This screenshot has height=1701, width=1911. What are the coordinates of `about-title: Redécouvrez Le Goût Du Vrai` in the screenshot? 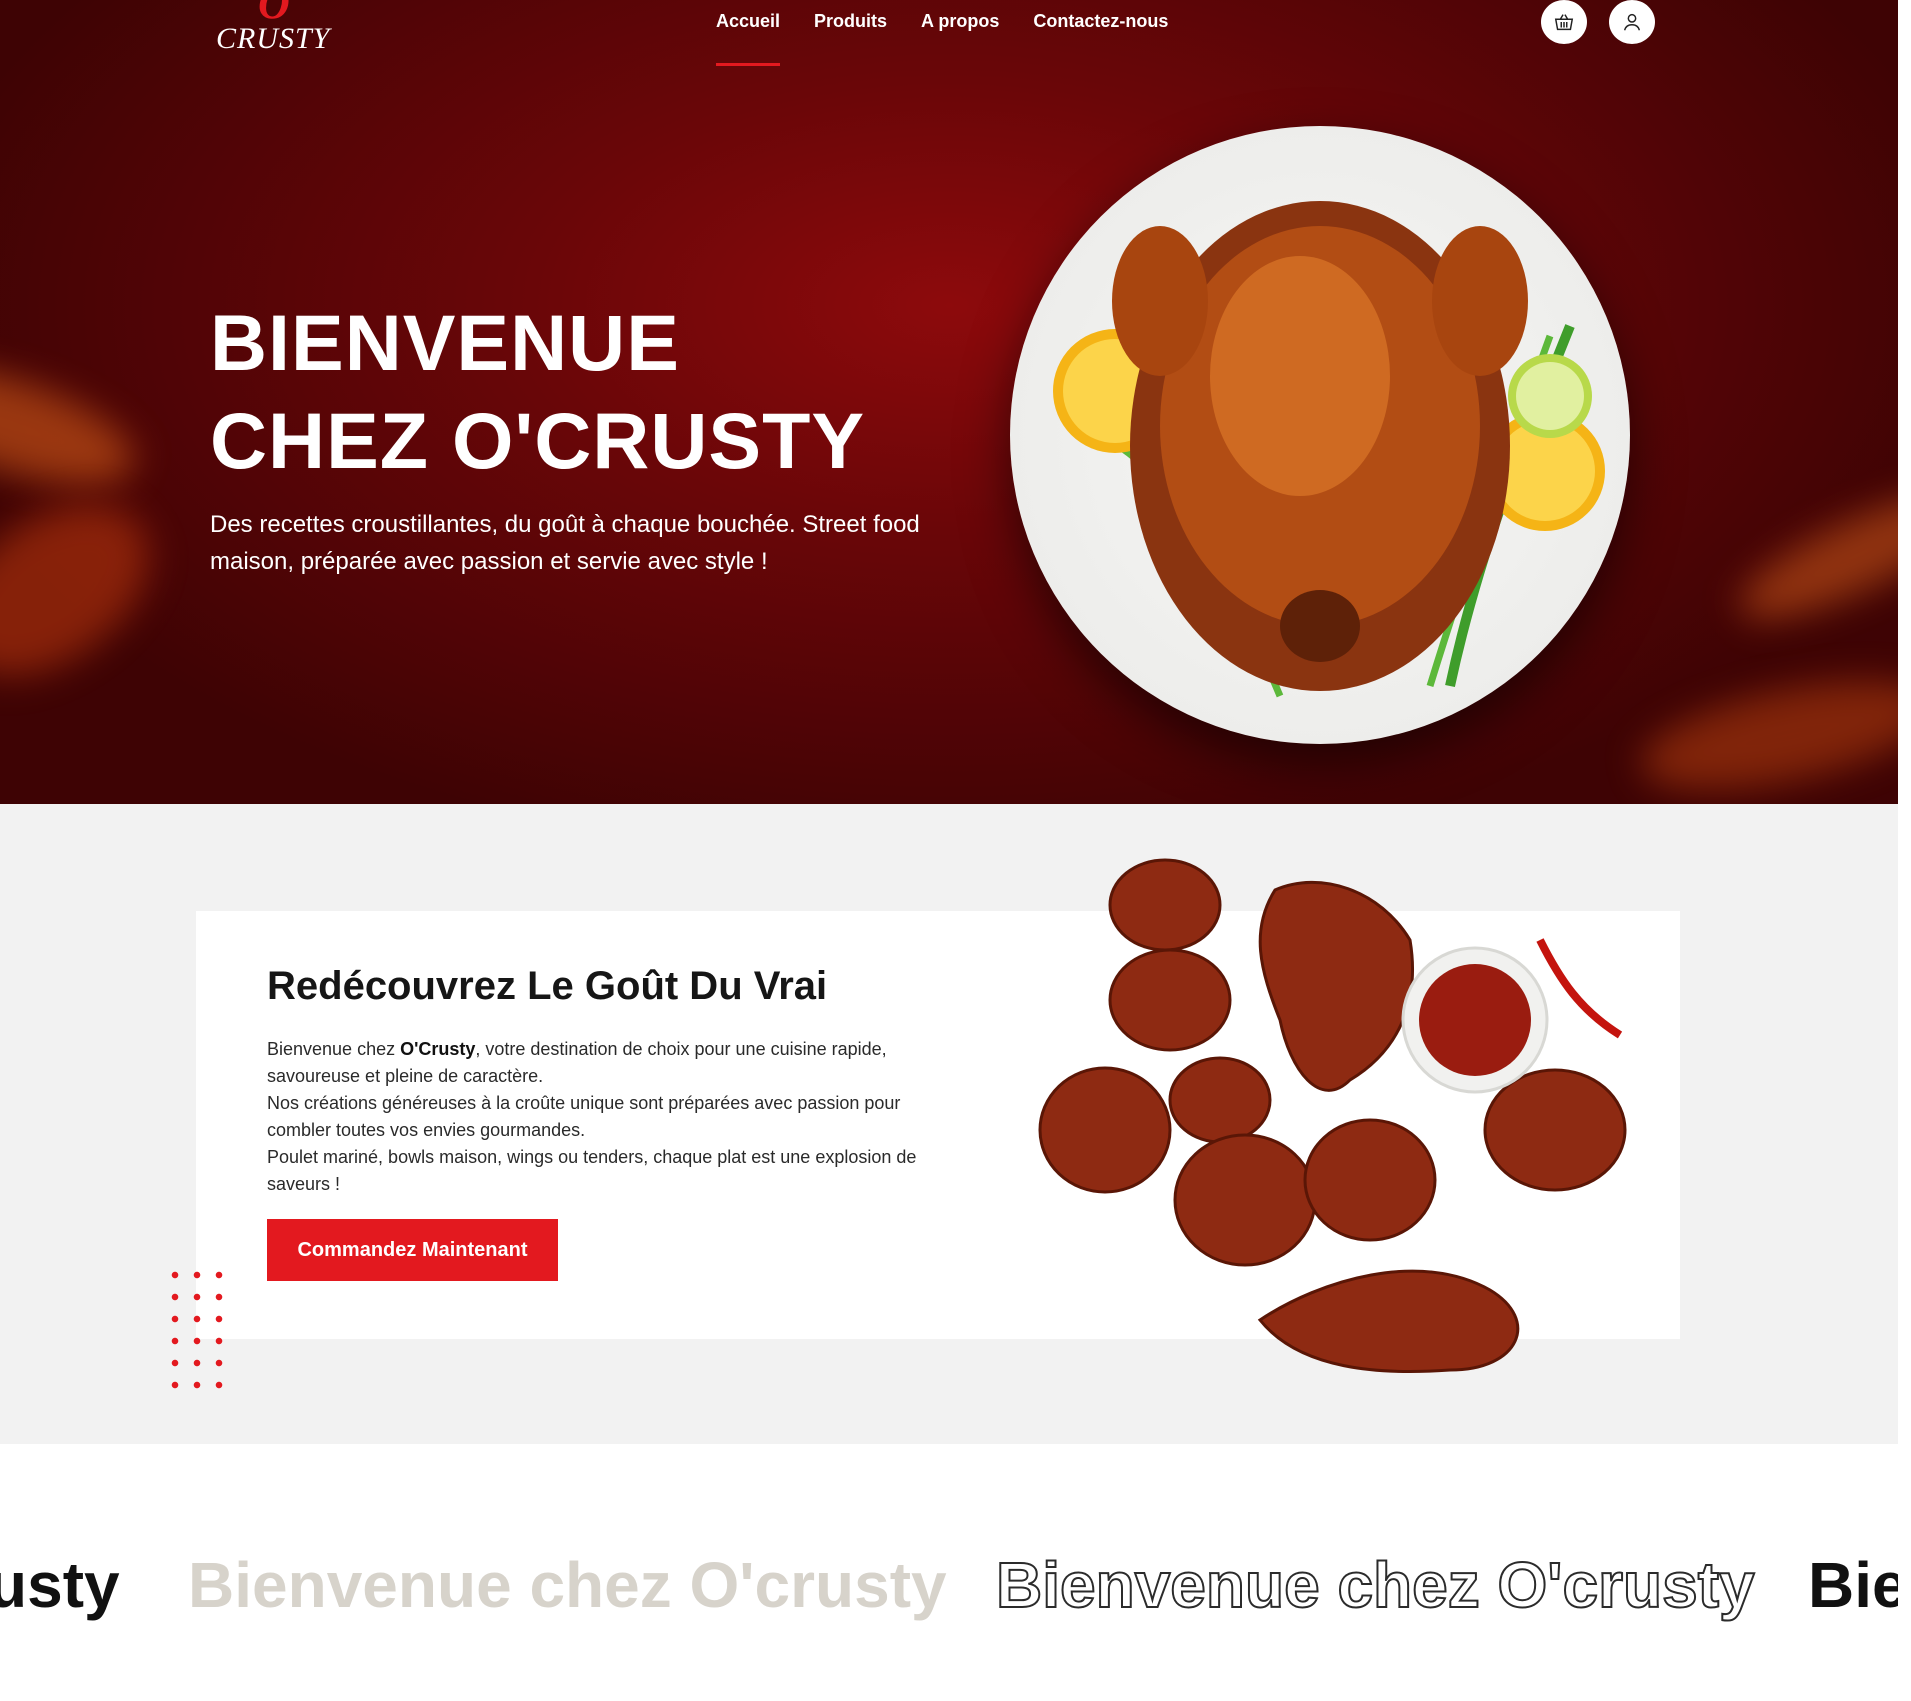 It's located at (547, 986).